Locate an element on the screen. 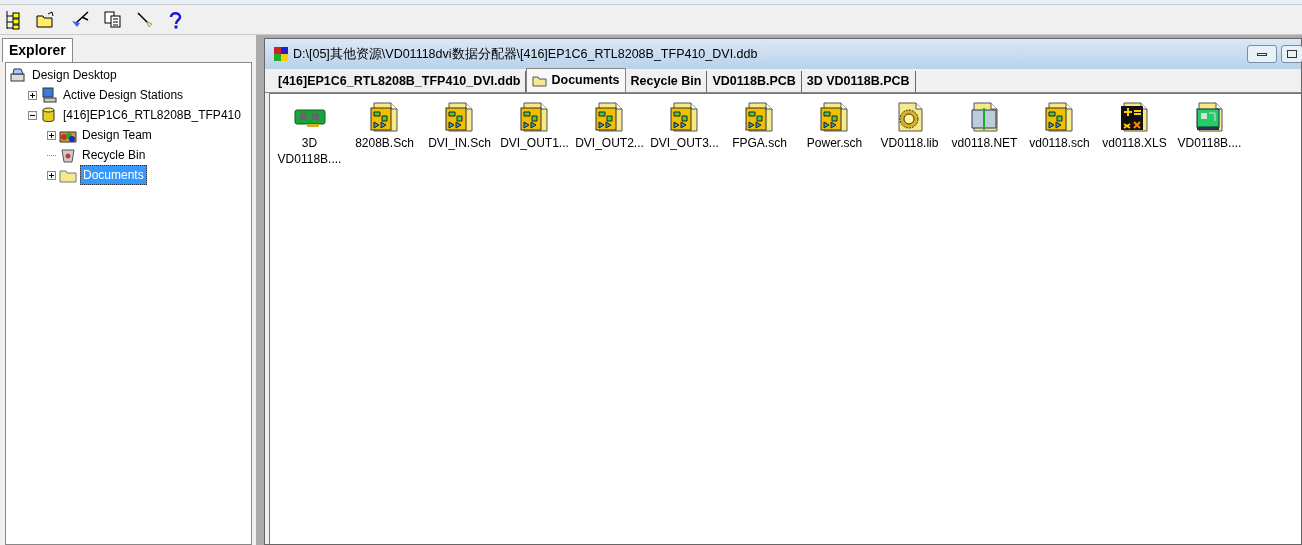 This screenshot has width=1302, height=545. tree-item: Recycle Bin is located at coordinates (114, 155).